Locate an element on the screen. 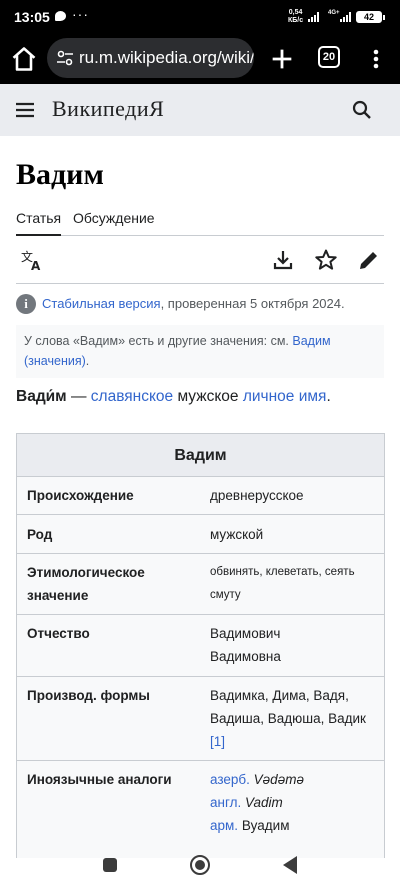 The height and width of the screenshot is (889, 400). signal-icon is located at coordinates (313, 17).